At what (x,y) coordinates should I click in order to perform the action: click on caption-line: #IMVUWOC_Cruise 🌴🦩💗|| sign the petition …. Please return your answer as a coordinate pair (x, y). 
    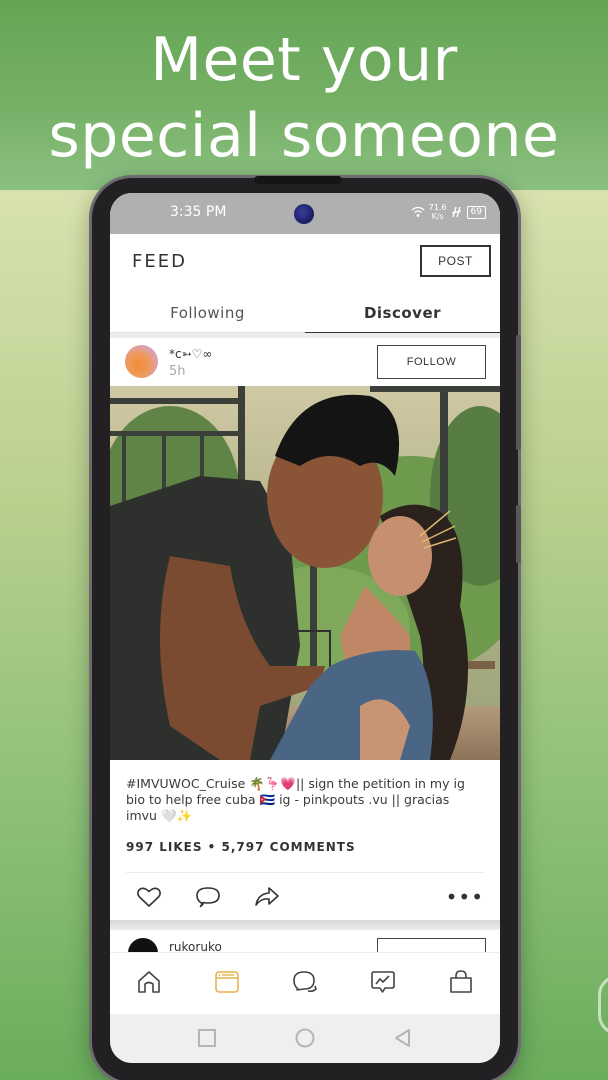
    Looking at the image, I should click on (295, 783).